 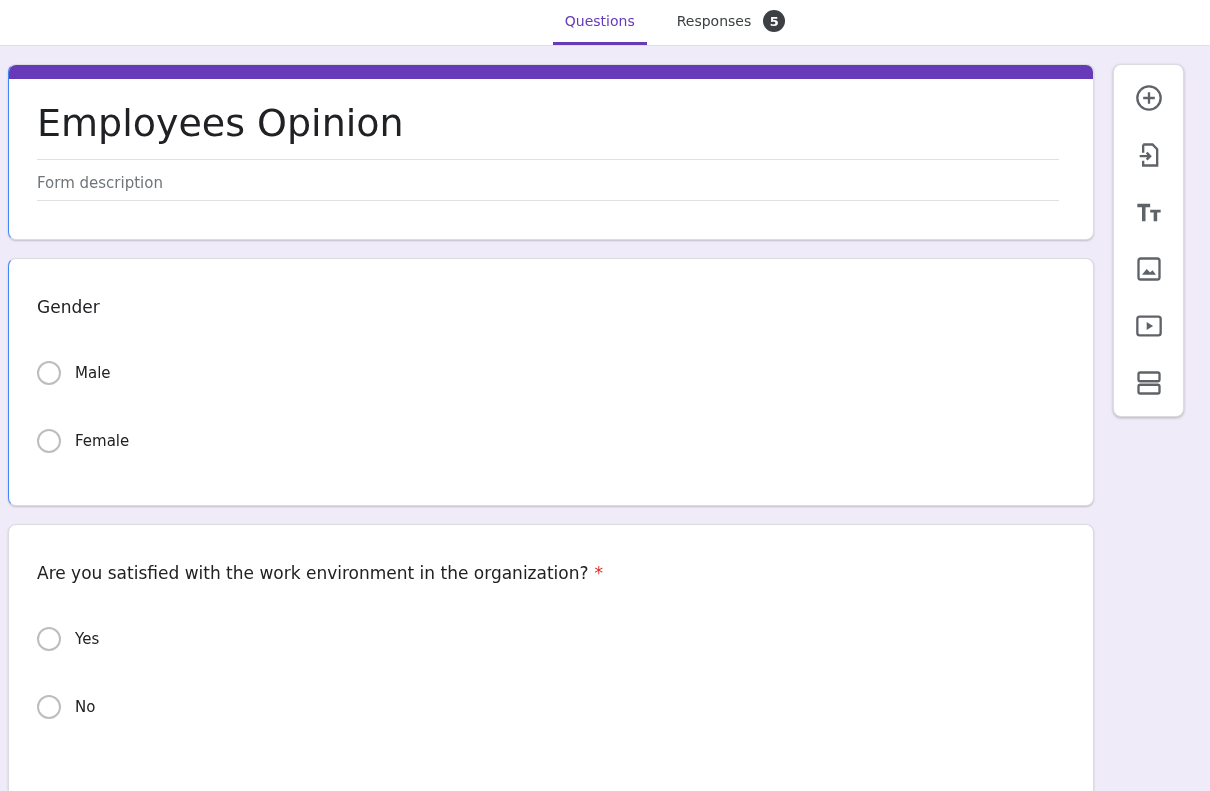 I want to click on add-icon, so click(x=1148, y=98).